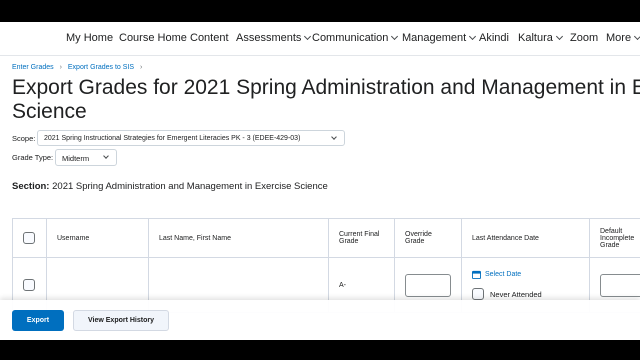 This screenshot has height=360, width=640. I want to click on nav-my-home: My Home, so click(89, 38).